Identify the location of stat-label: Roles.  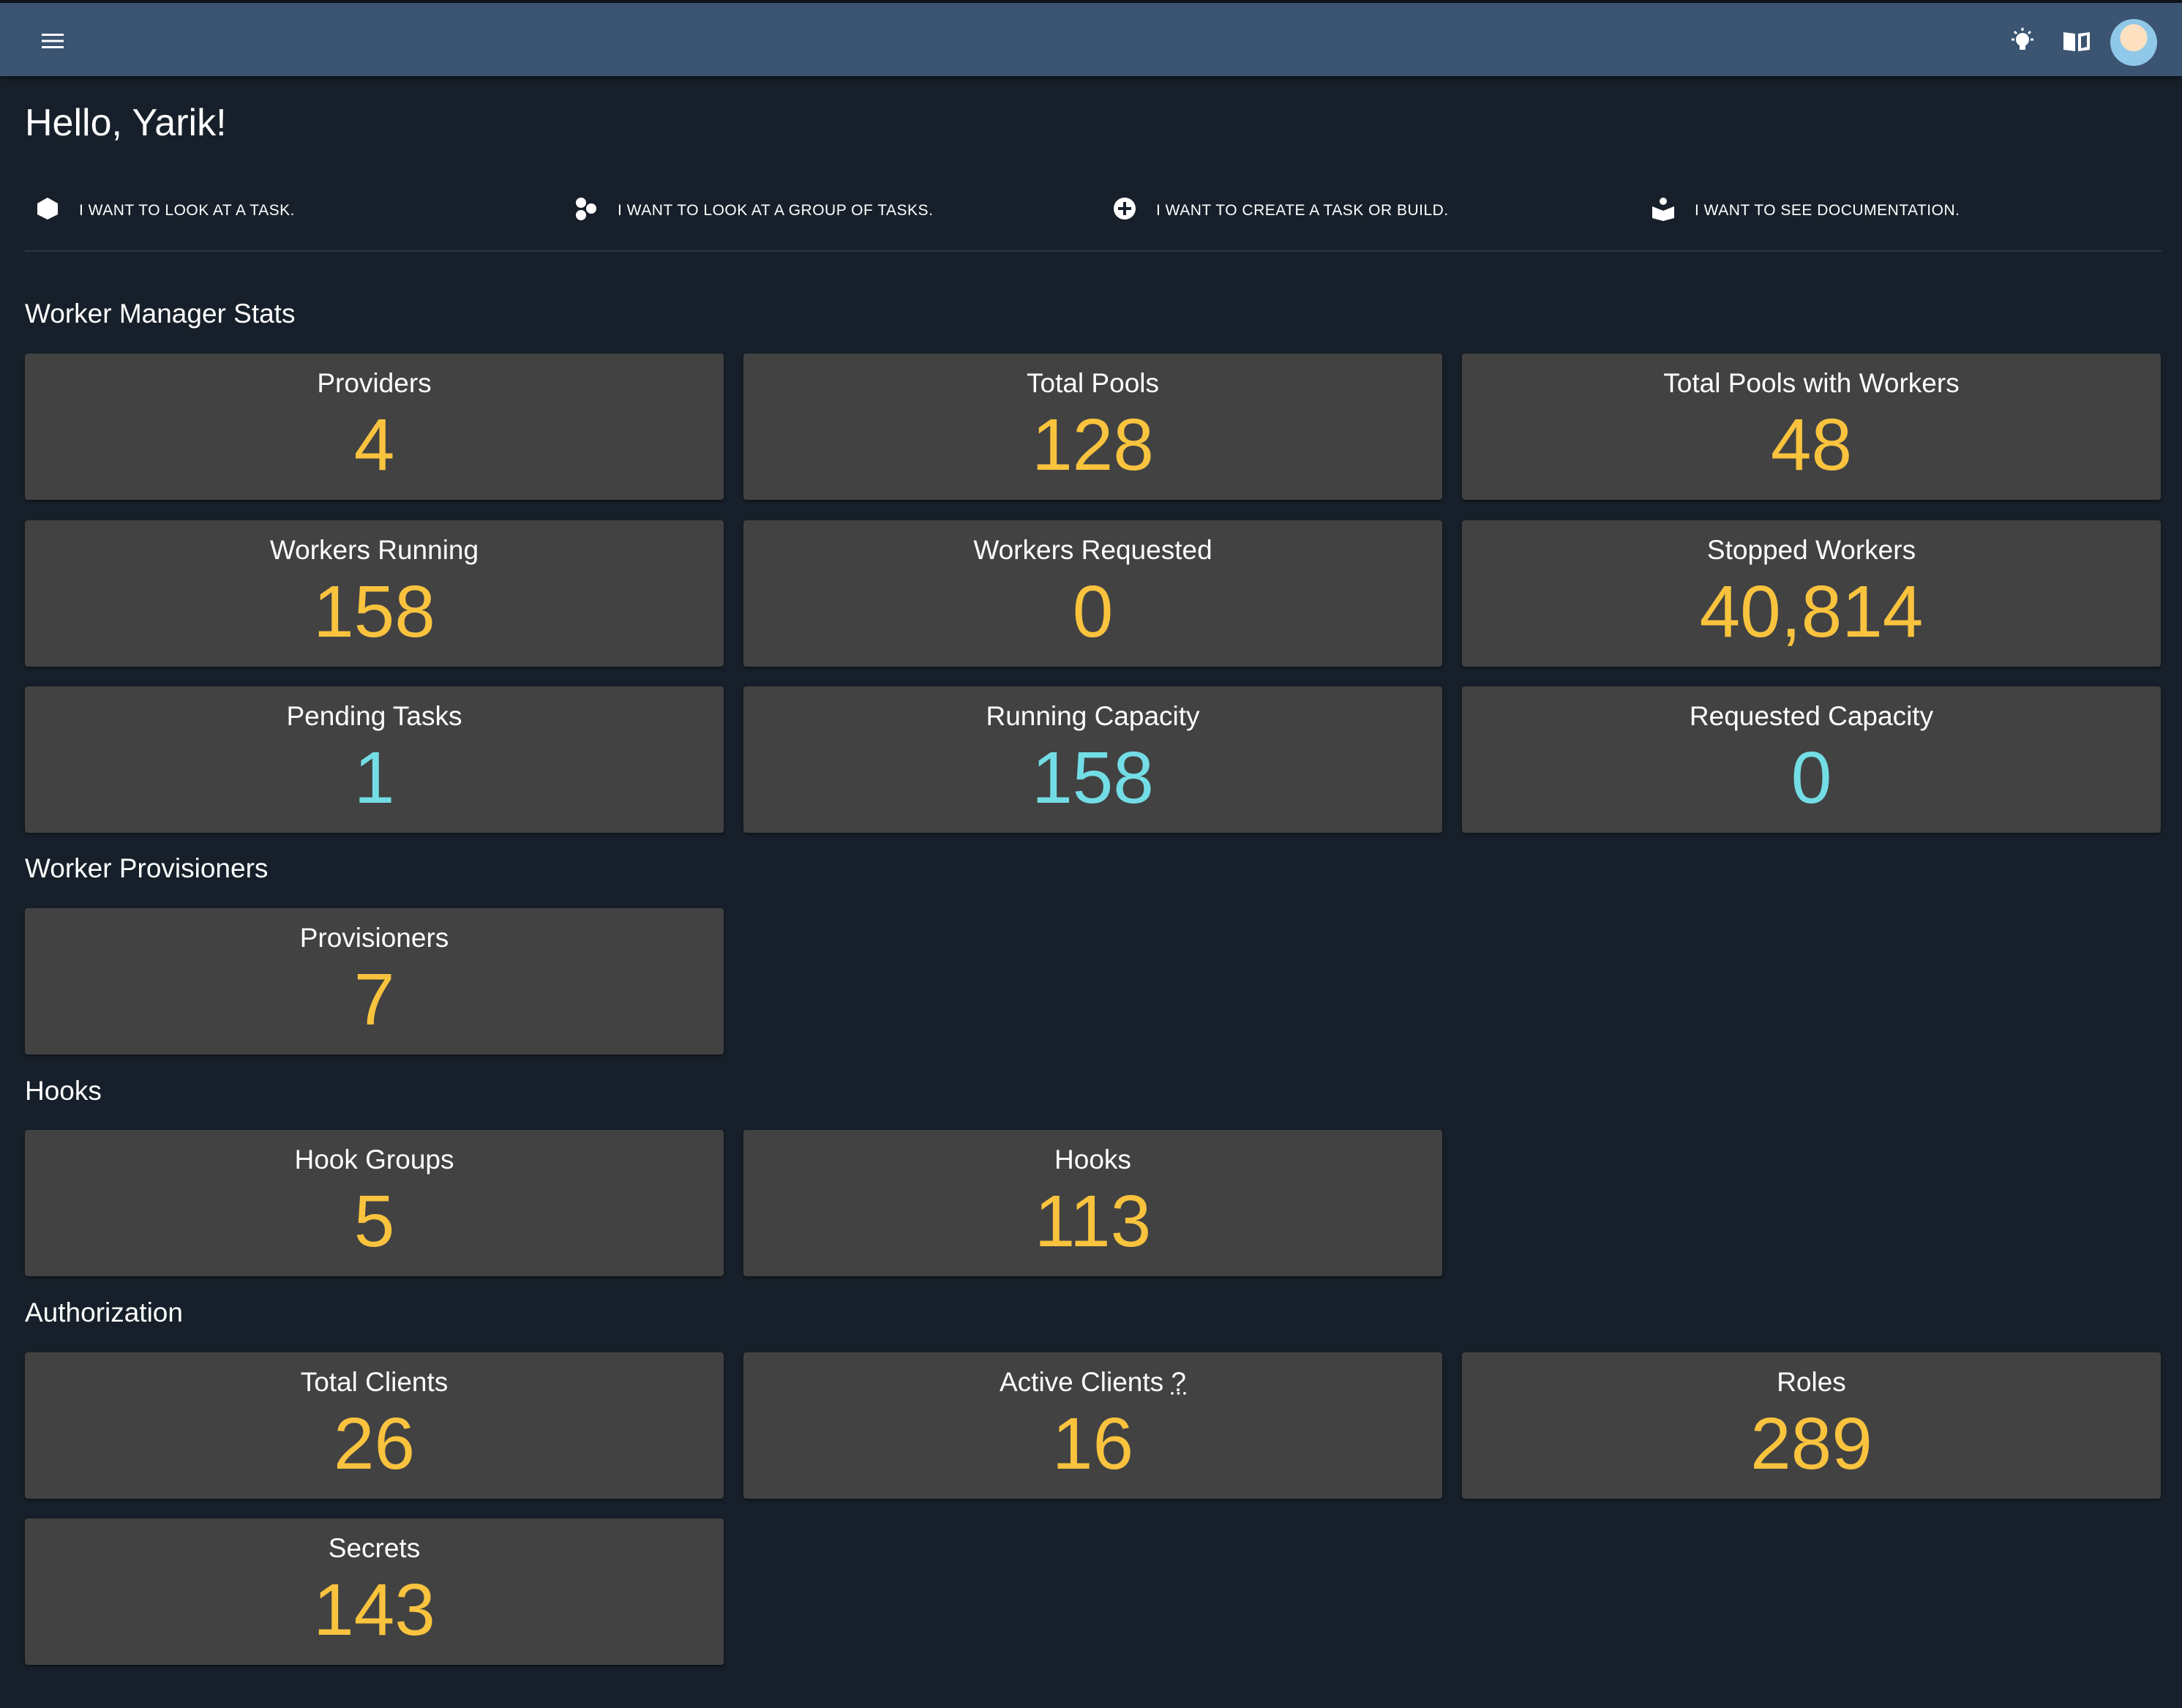
(1811, 1382).